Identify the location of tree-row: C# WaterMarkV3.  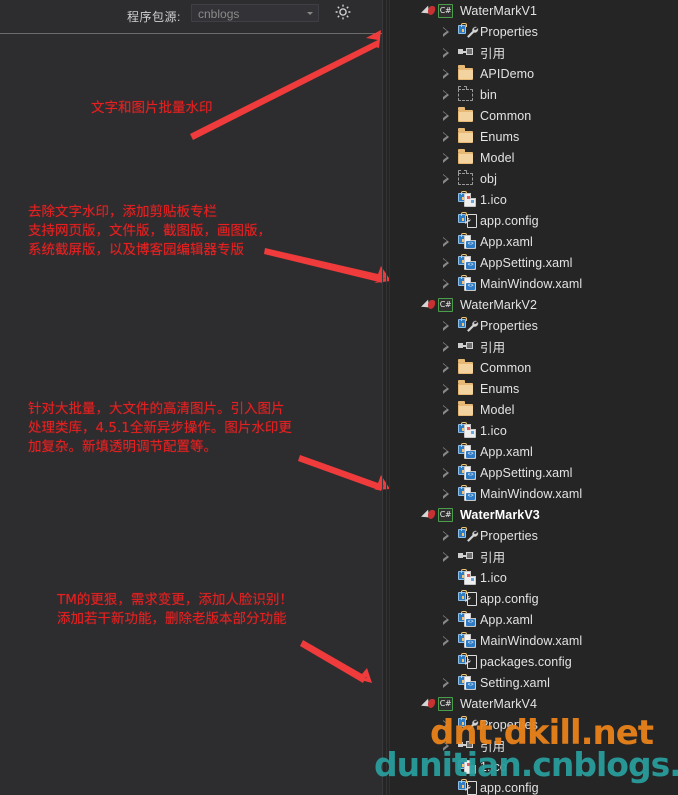
(534, 514).